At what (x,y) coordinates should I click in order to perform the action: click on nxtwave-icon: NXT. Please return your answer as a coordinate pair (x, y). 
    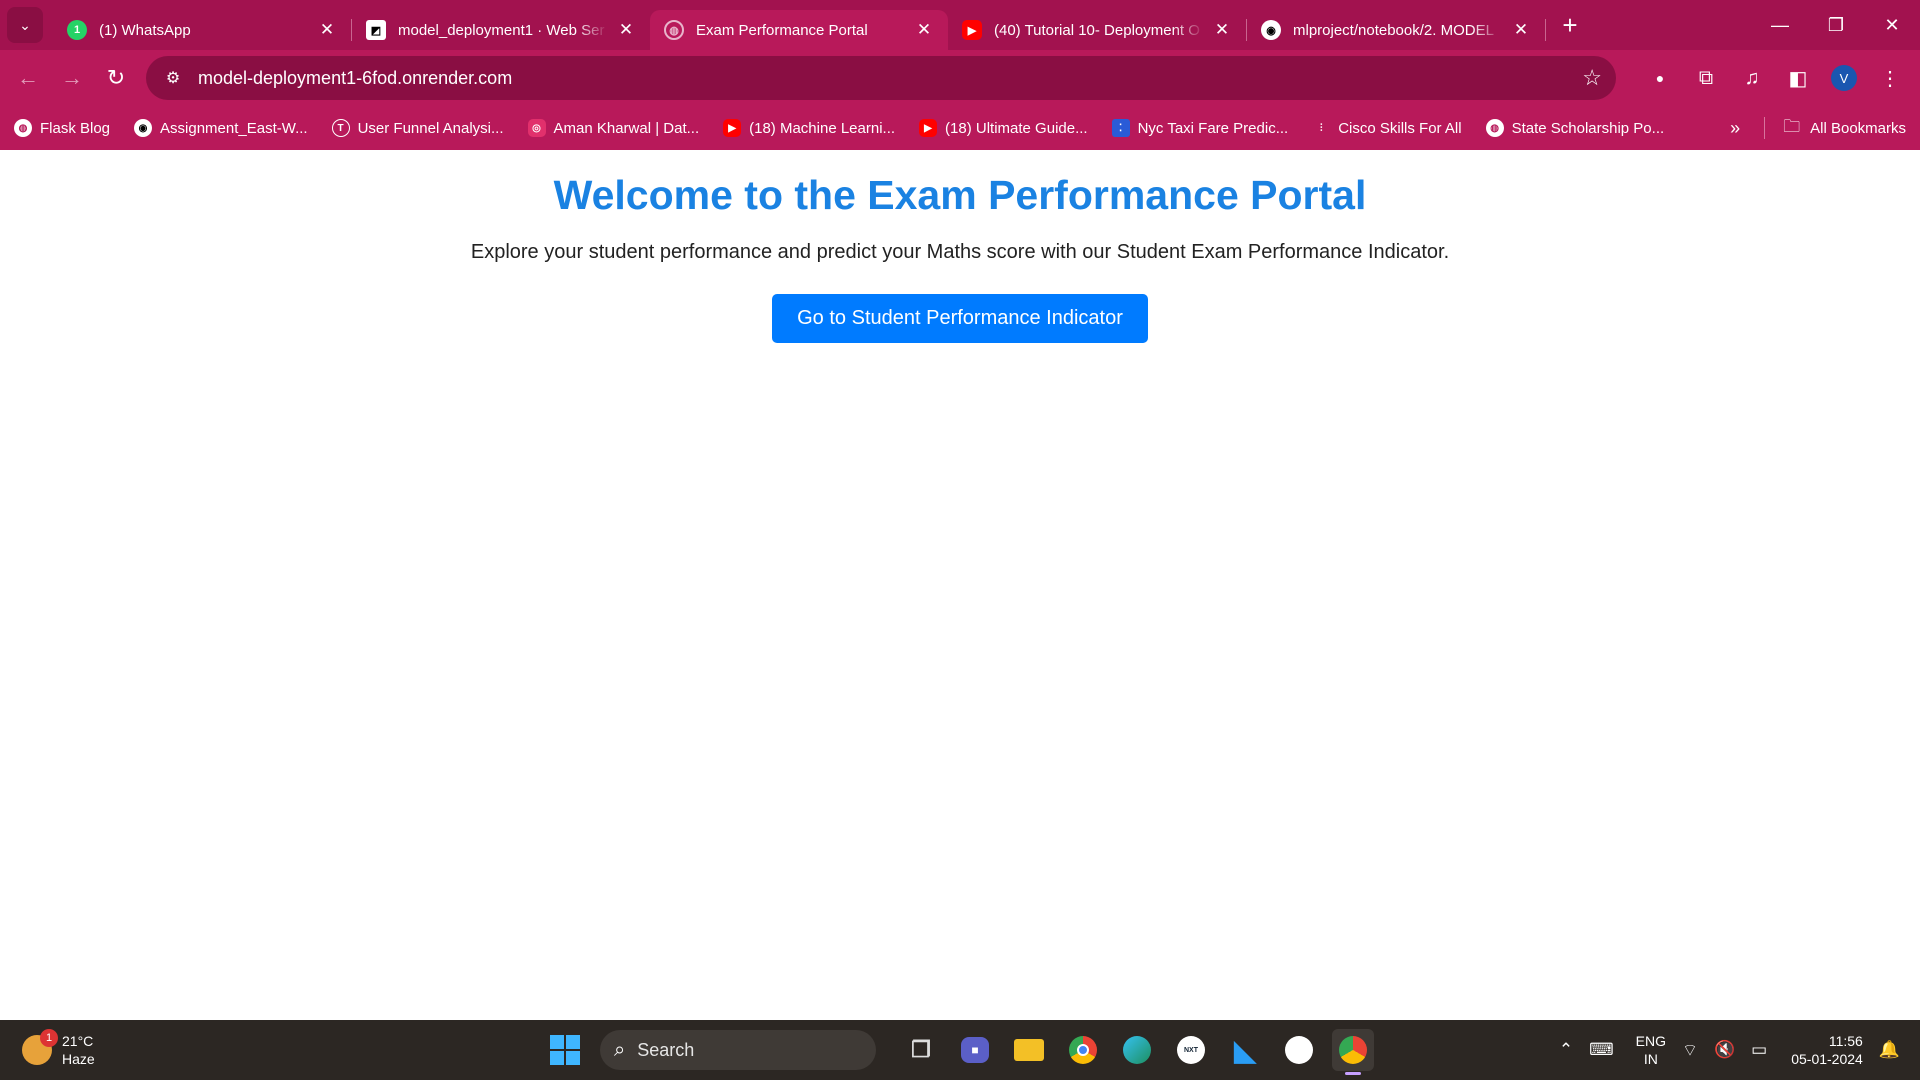
    Looking at the image, I should click on (1191, 1050).